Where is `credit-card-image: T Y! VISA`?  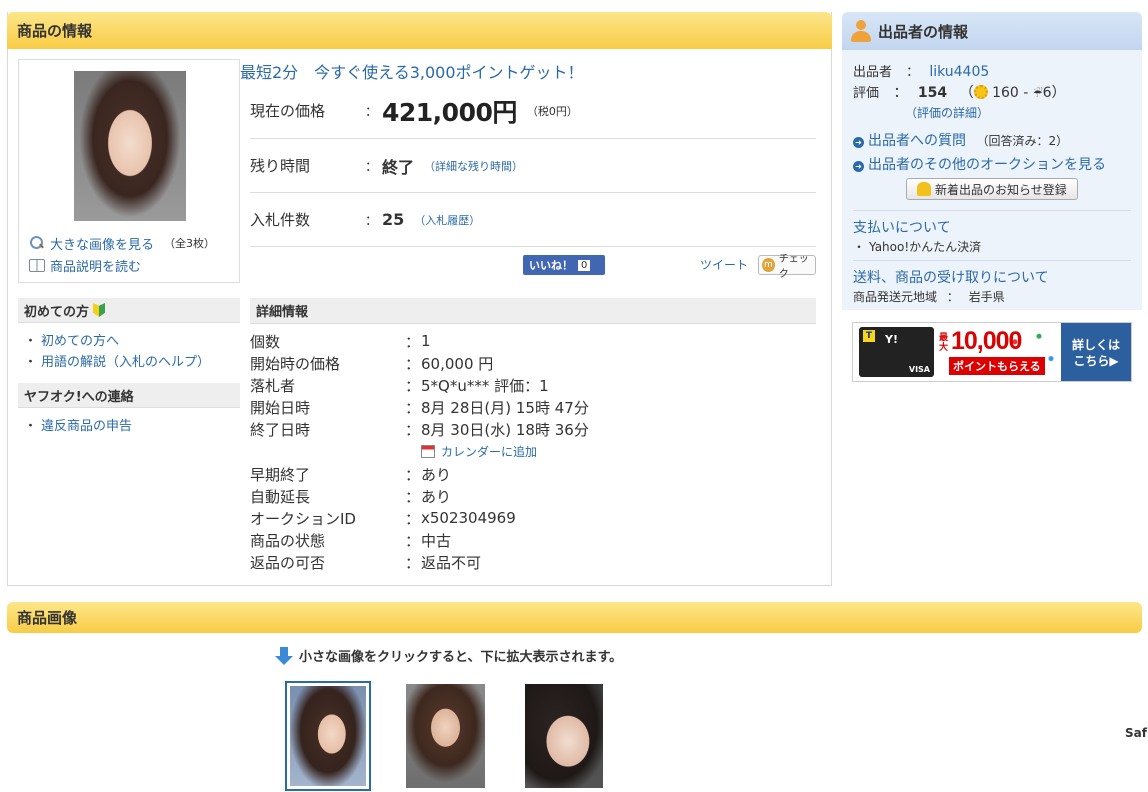
credit-card-image: T Y! VISA is located at coordinates (896, 352).